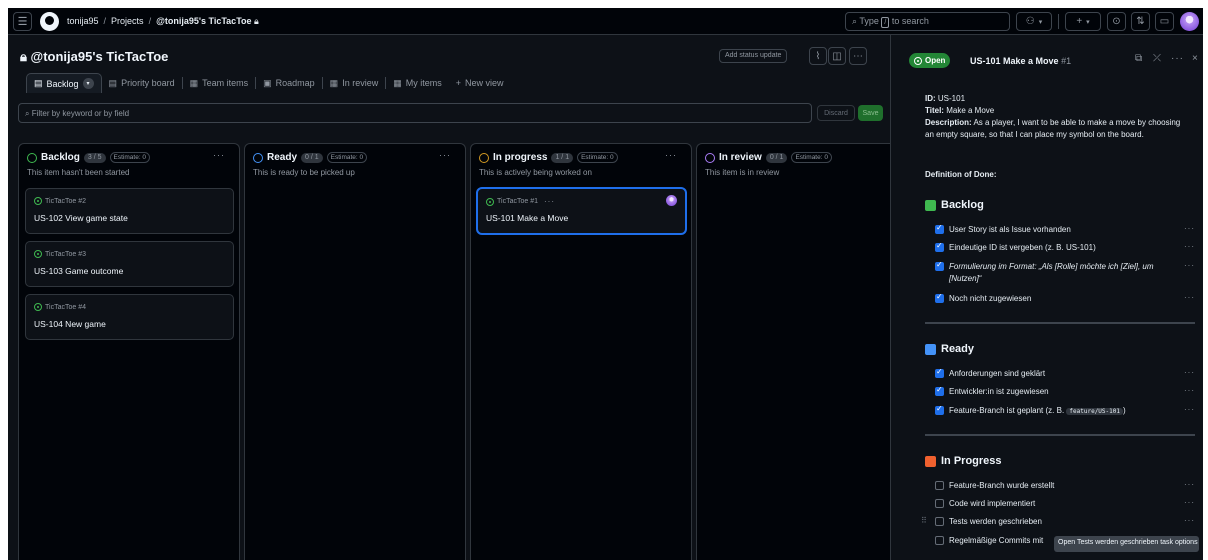 The height and width of the screenshot is (560, 1208). What do you see at coordinates (742, 172) in the screenshot?
I see `column-description: This item is in review` at bounding box center [742, 172].